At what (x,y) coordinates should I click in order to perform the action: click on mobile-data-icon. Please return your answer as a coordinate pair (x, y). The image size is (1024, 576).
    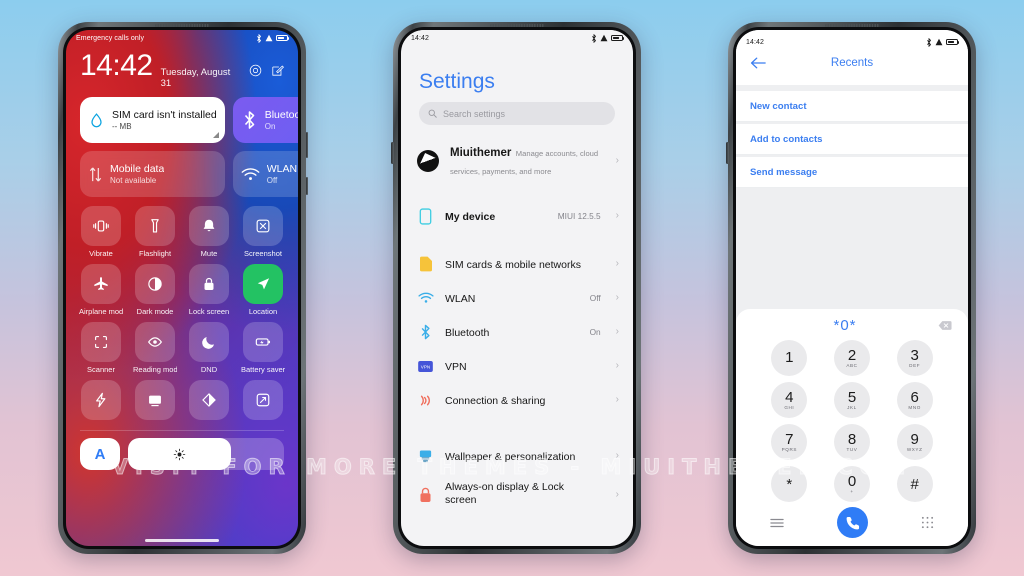
    Looking at the image, I should click on (95, 174).